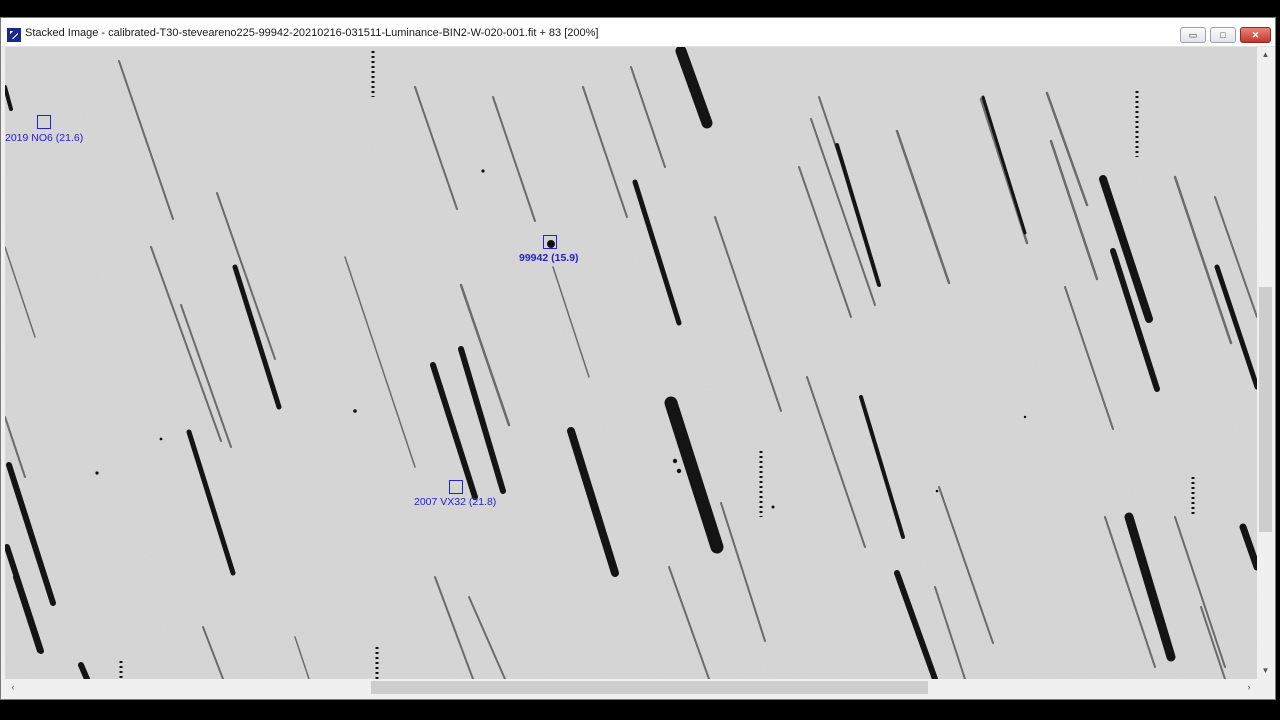 Image resolution: width=1280 pixels, height=720 pixels. Describe the element at coordinates (455, 502) in the screenshot. I see `asteroid-label-2007-vx32: 2007 VX32 (21.8)` at that location.